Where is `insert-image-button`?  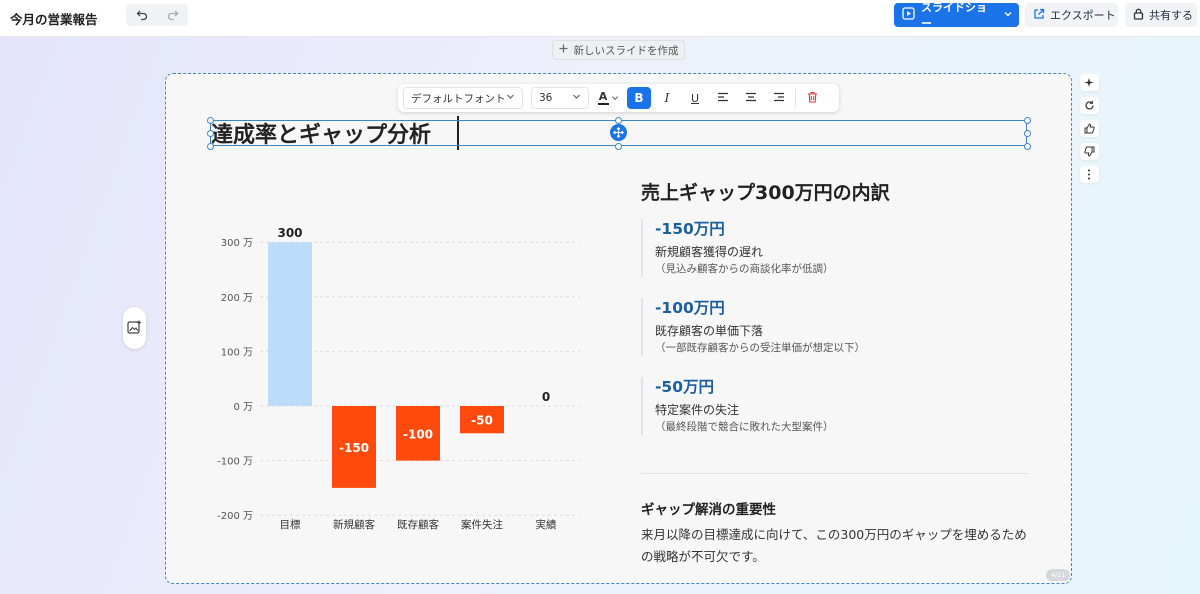 insert-image-button is located at coordinates (134, 328).